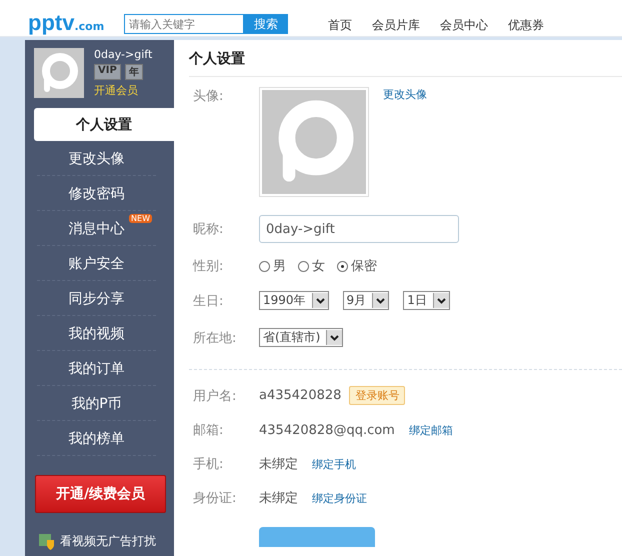  I want to click on field-label: 头像:, so click(208, 96).